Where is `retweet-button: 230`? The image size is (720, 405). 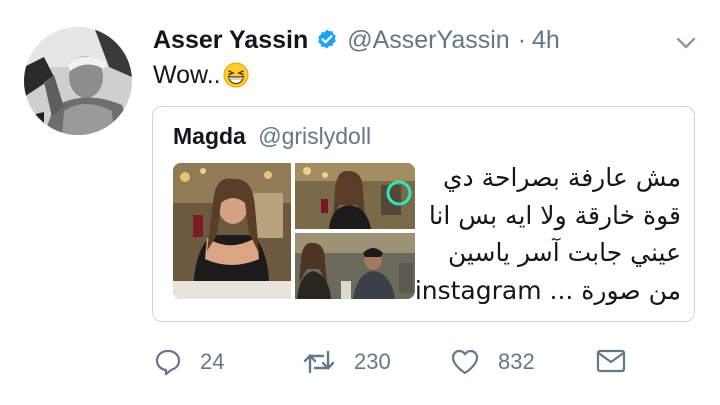 retweet-button: 230 is located at coordinates (346, 362).